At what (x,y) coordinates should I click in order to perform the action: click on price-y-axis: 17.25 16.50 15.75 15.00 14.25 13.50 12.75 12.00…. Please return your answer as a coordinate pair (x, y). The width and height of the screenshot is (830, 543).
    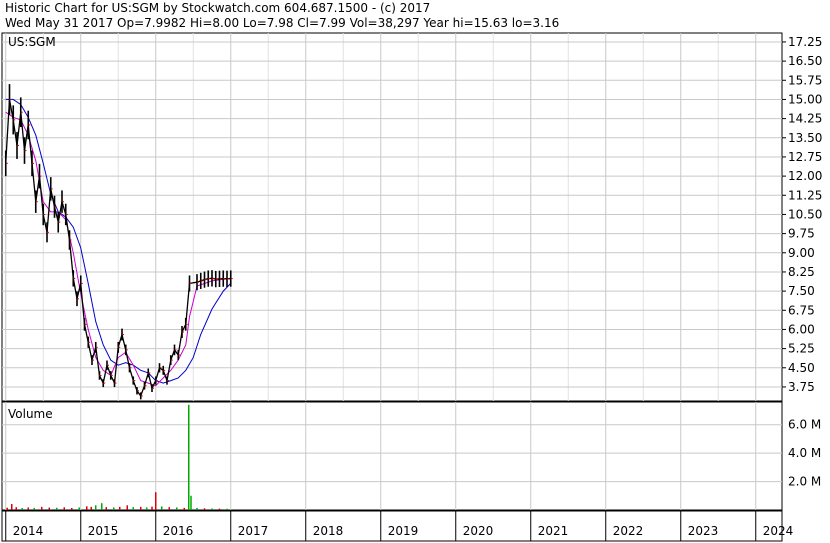
    Looking at the image, I should click on (802, 214).